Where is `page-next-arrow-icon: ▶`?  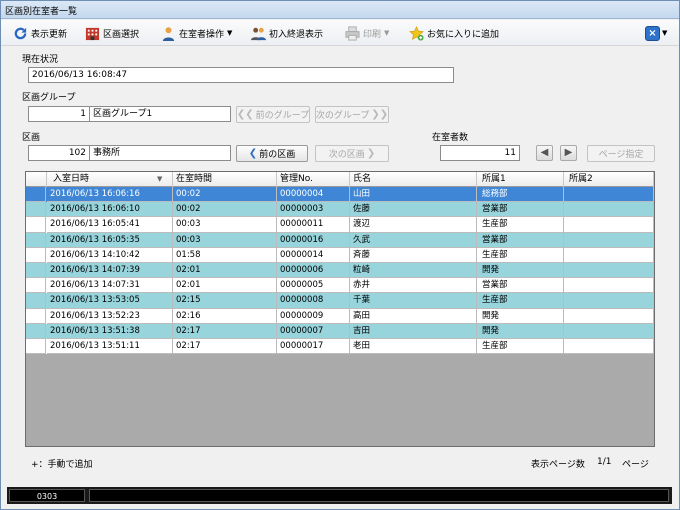 page-next-arrow-icon: ▶ is located at coordinates (568, 152).